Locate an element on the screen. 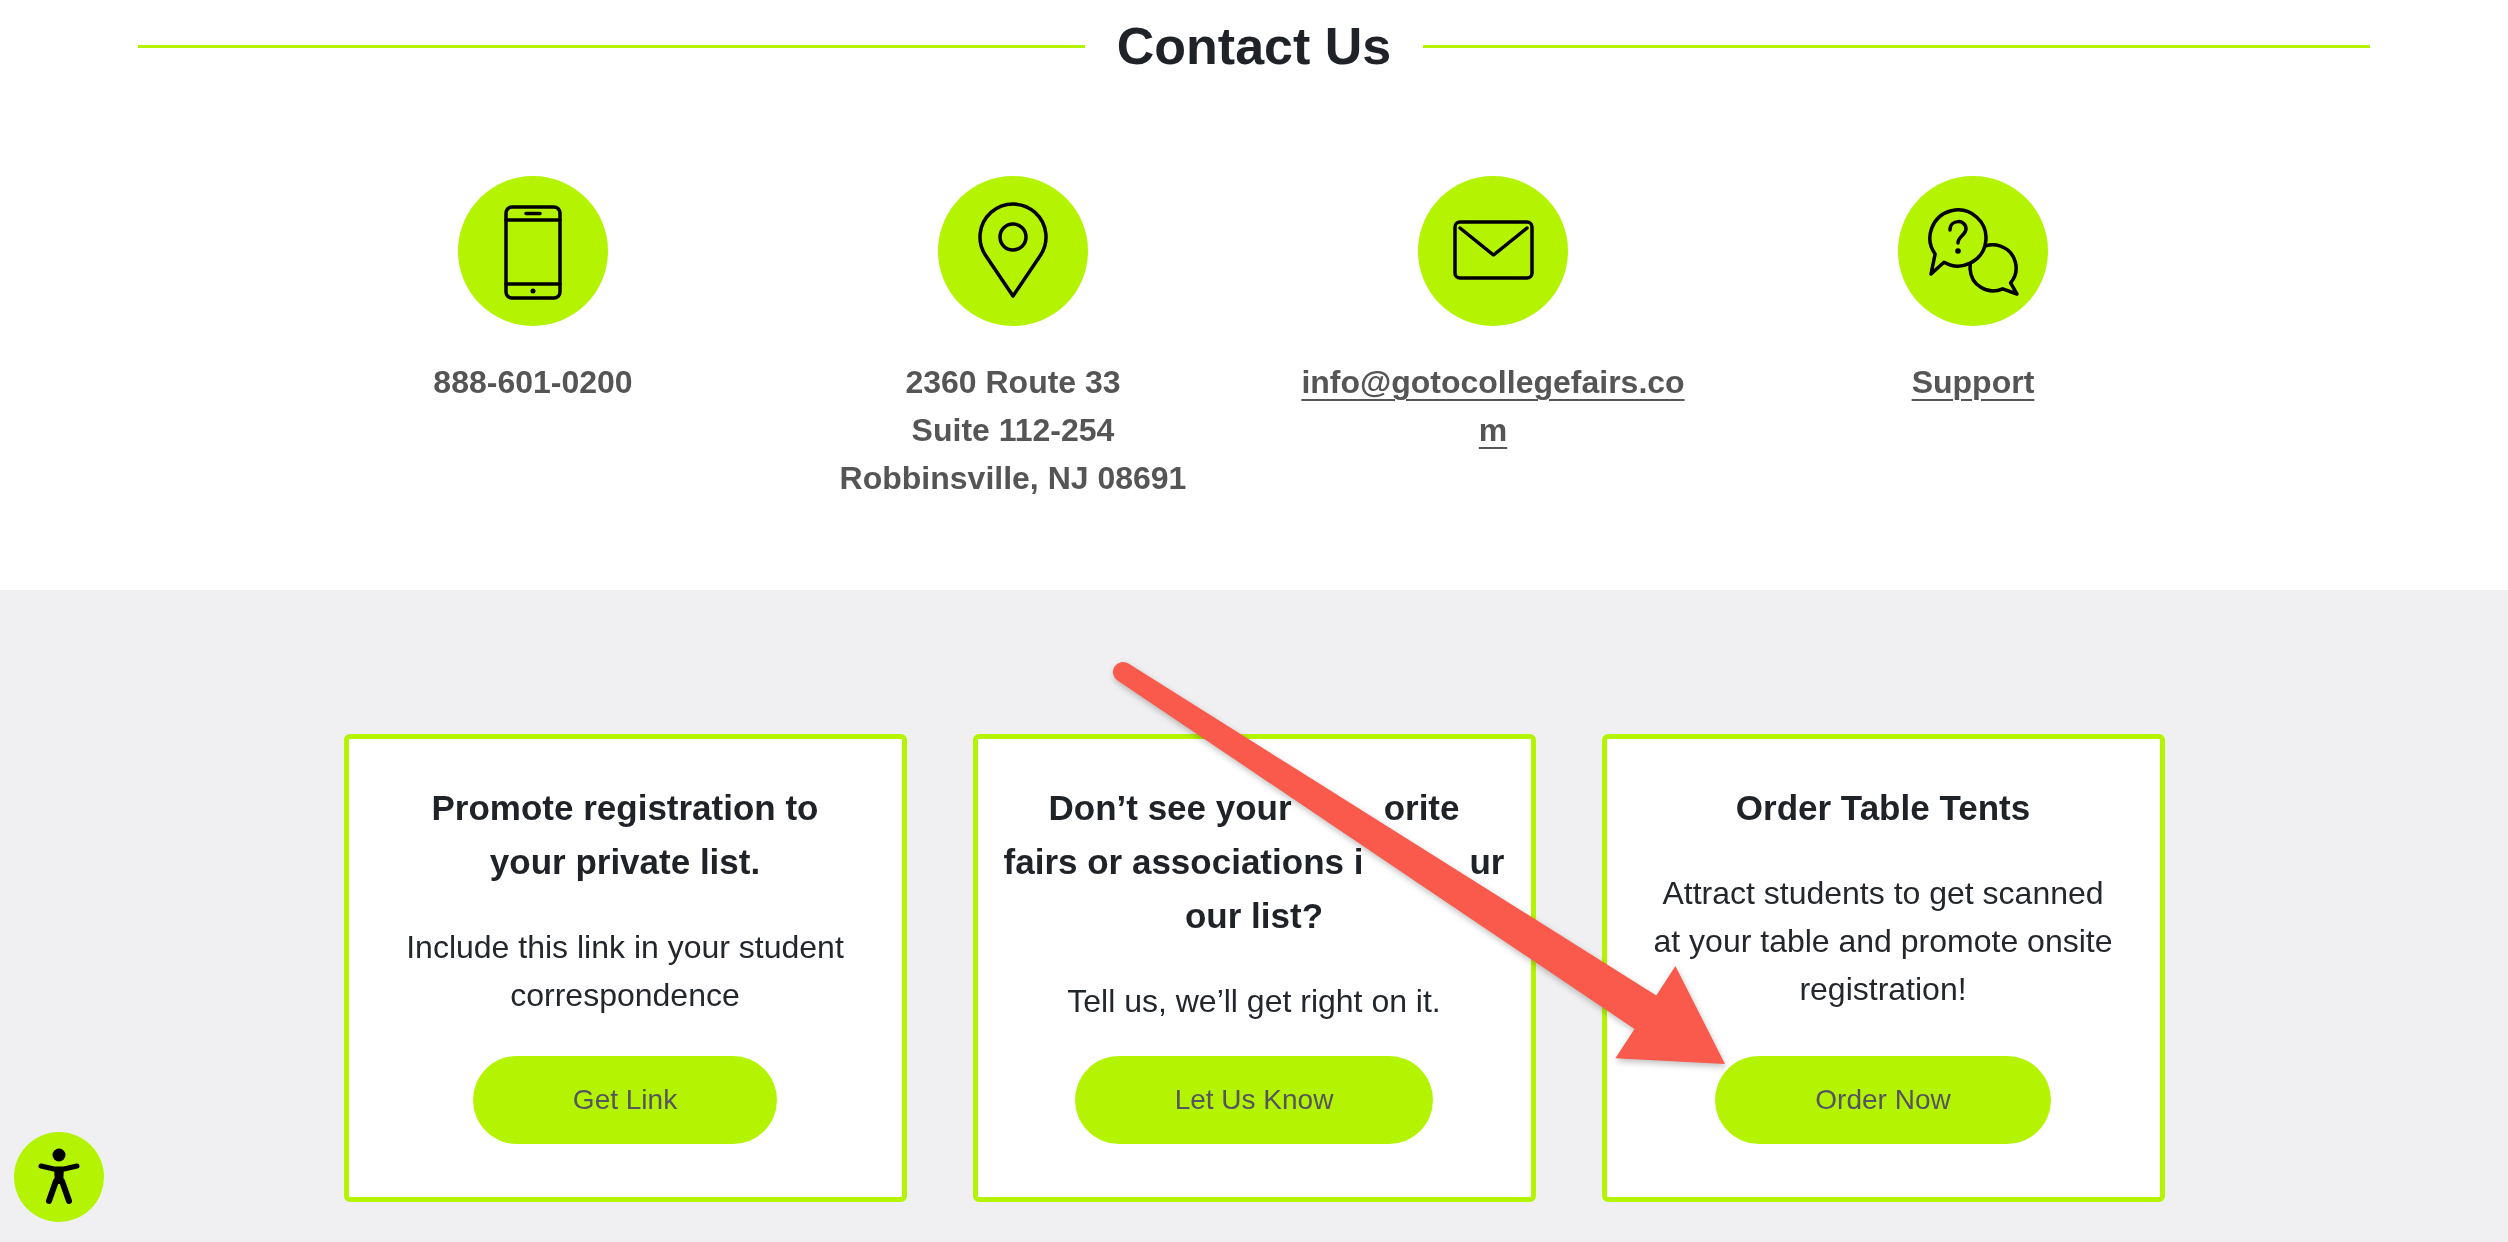  email-address-link: info@gotocollegefairs.com is located at coordinates (1493, 406).